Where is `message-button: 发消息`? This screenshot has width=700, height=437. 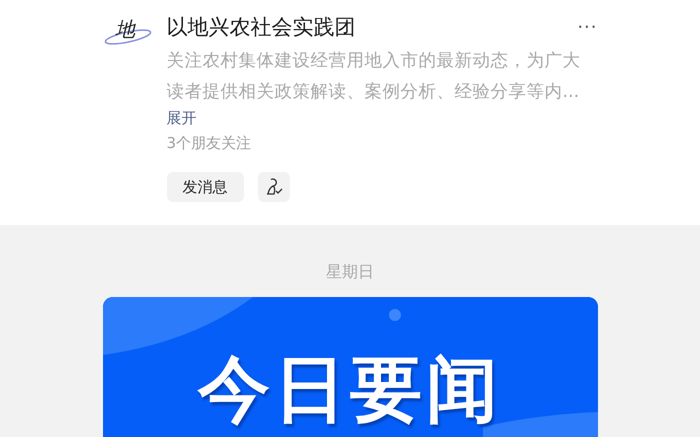 message-button: 发消息 is located at coordinates (205, 187).